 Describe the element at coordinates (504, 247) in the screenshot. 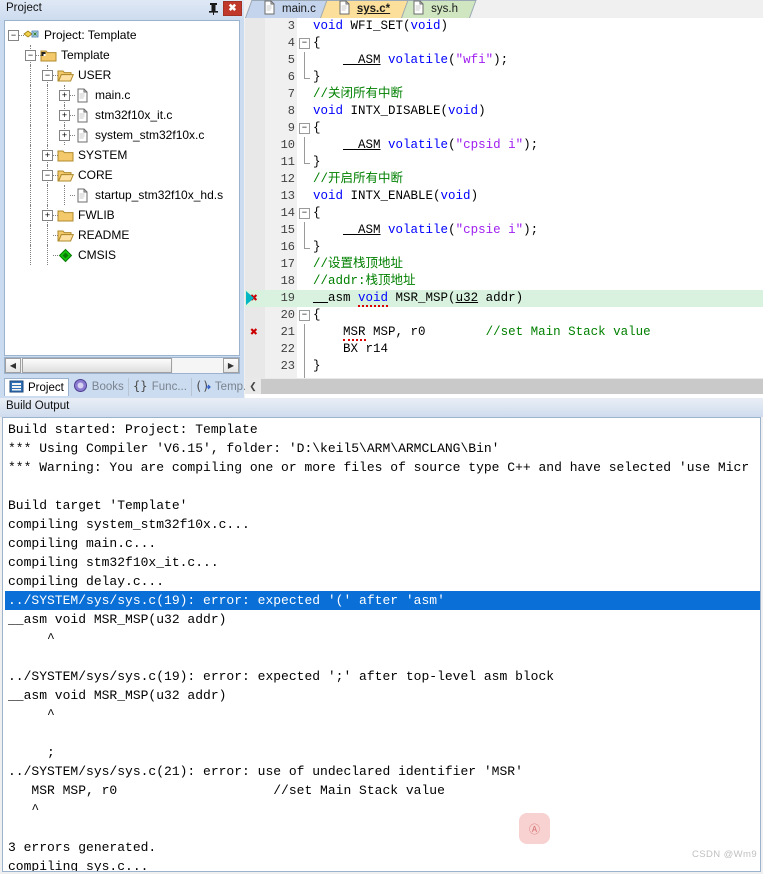

I see `code-line: 16}` at that location.